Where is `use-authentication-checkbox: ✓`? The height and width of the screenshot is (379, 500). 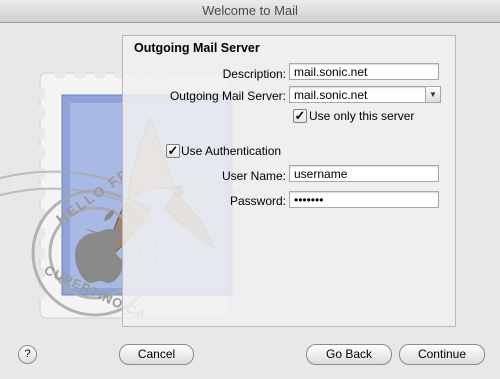
use-authentication-checkbox: ✓ is located at coordinates (173, 151).